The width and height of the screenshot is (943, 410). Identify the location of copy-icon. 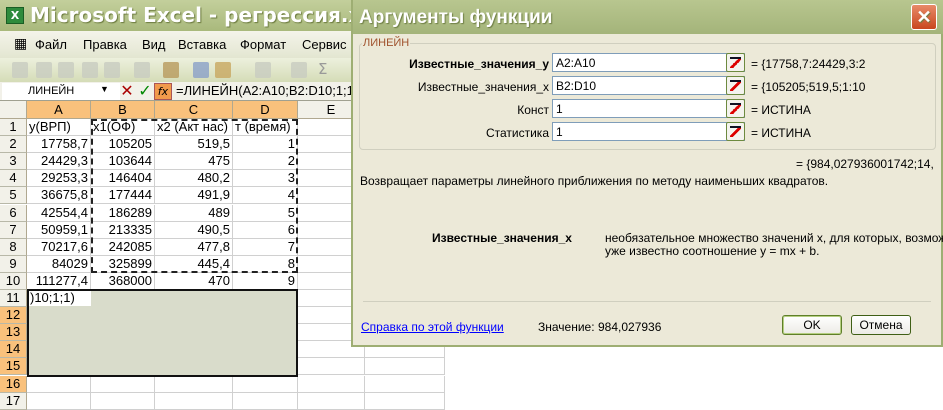
(201, 70).